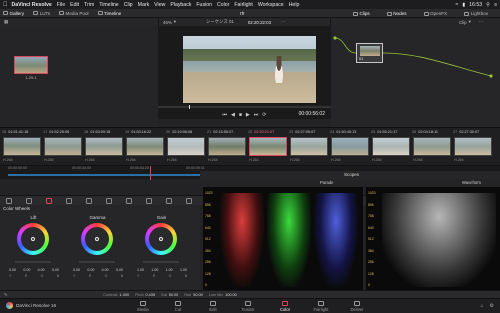 Image resolution: width=500 pixels, height=313 pixels. I want to click on stop-icon: ■, so click(240, 115).